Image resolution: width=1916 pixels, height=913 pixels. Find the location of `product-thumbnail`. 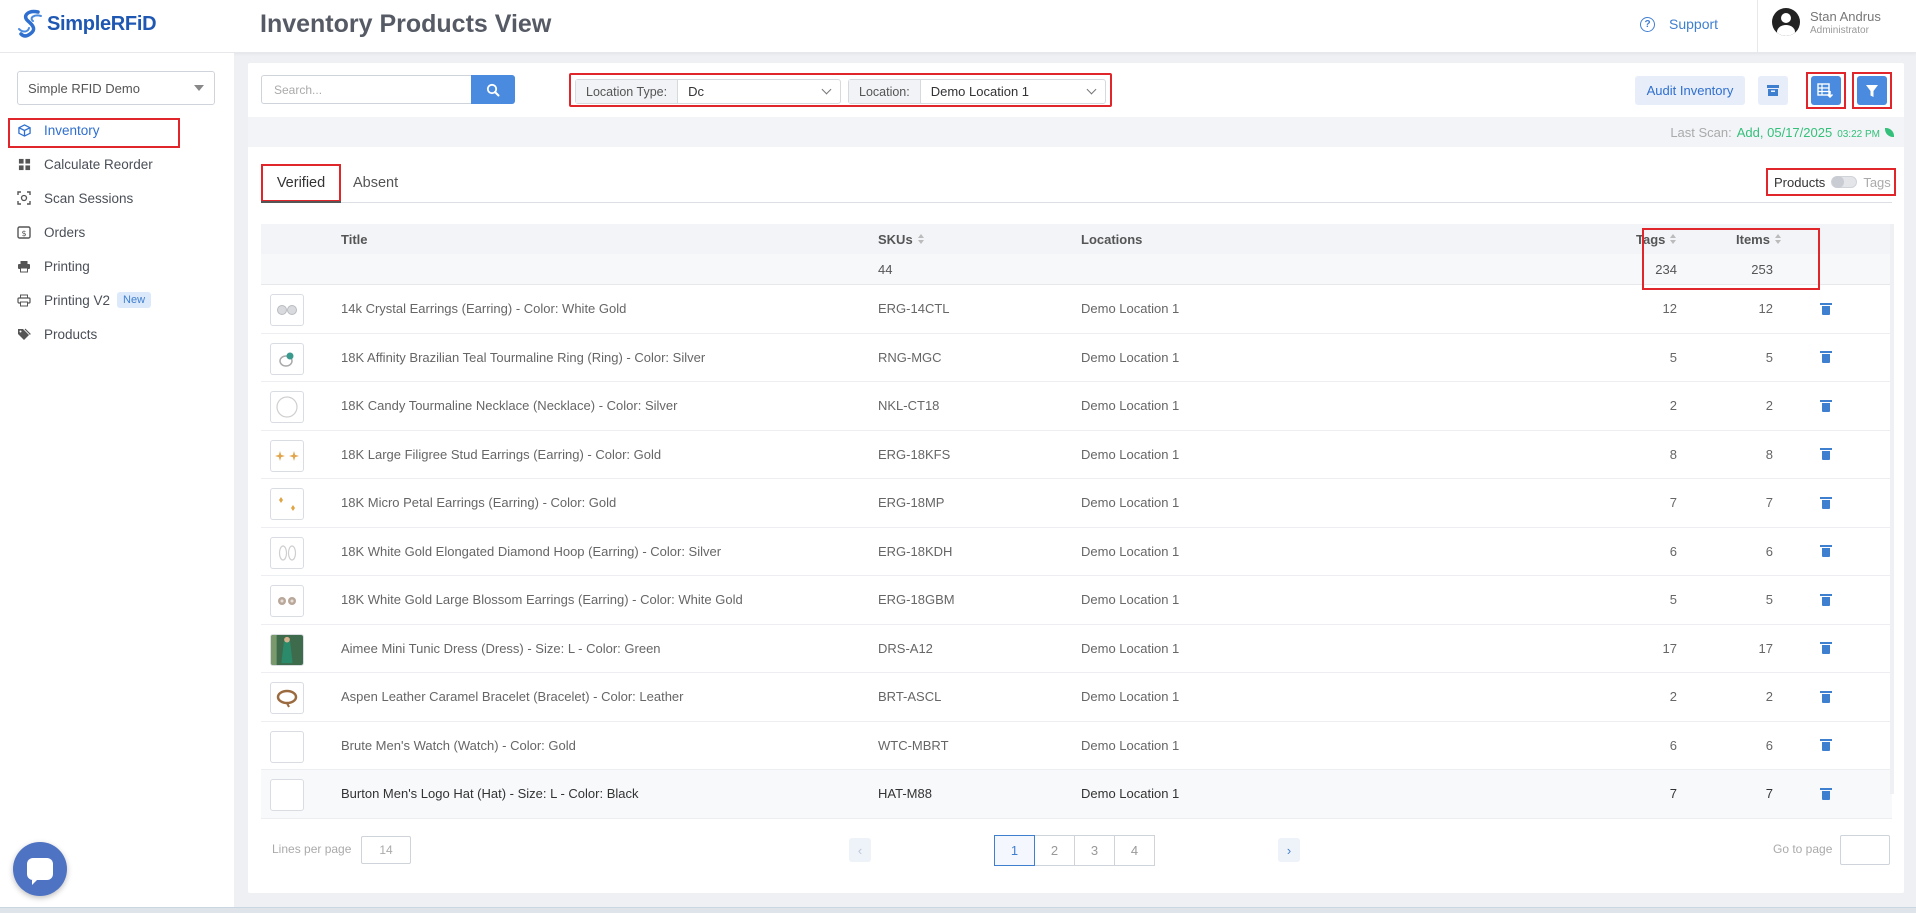

product-thumbnail is located at coordinates (287, 504).